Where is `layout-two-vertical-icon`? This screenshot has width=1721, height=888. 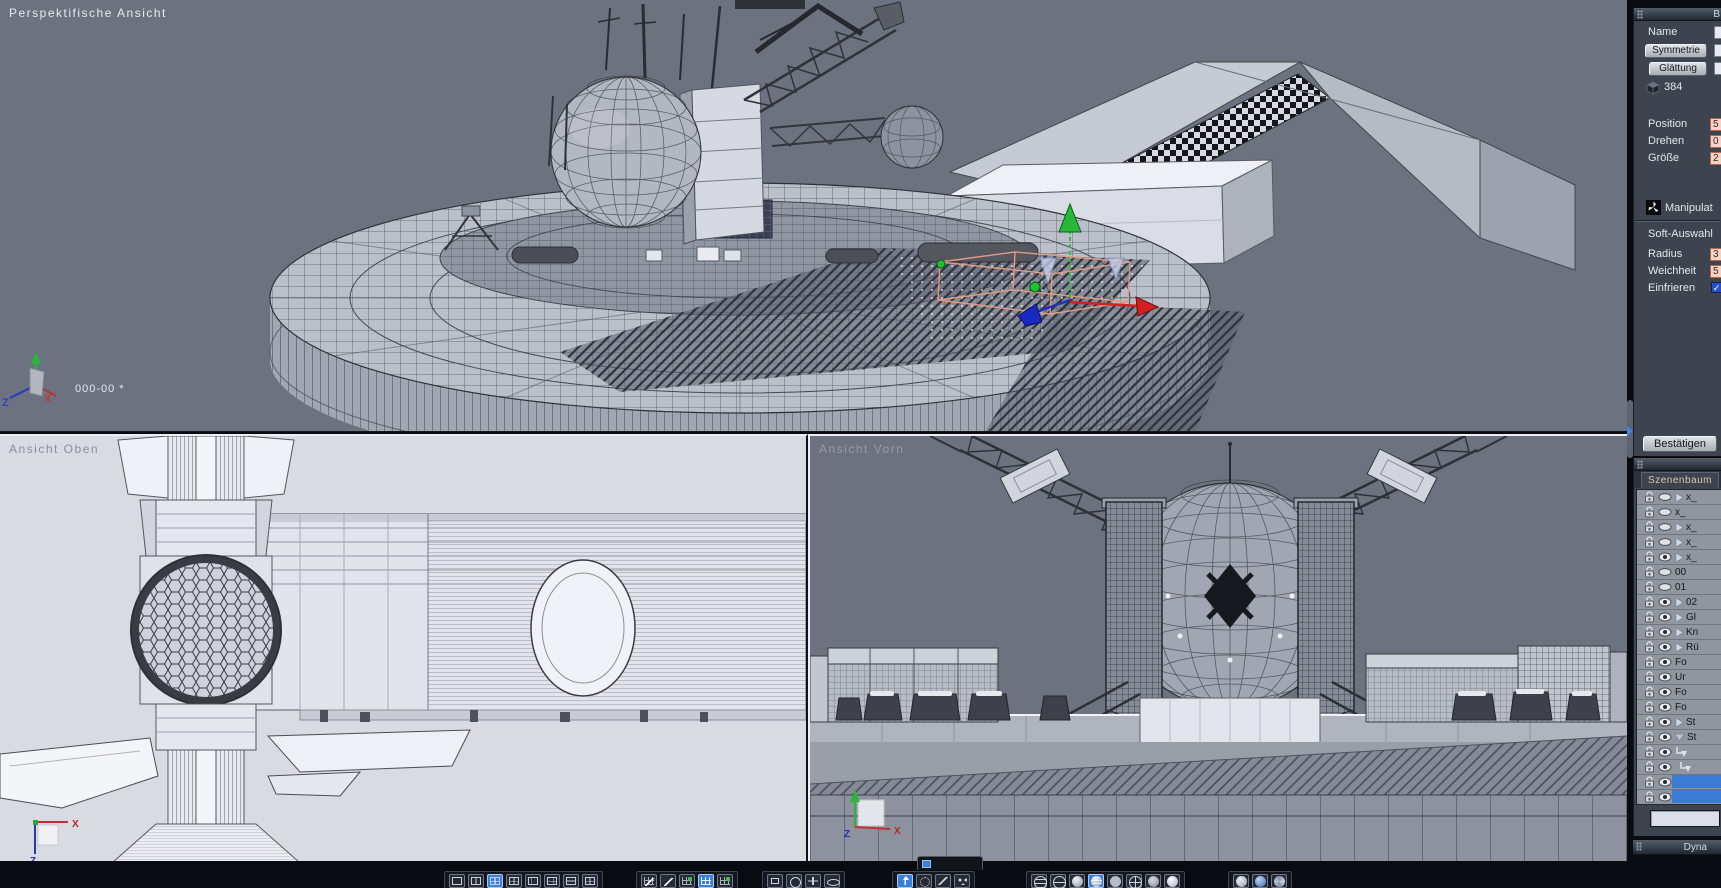
layout-two-vertical-icon is located at coordinates (476, 881).